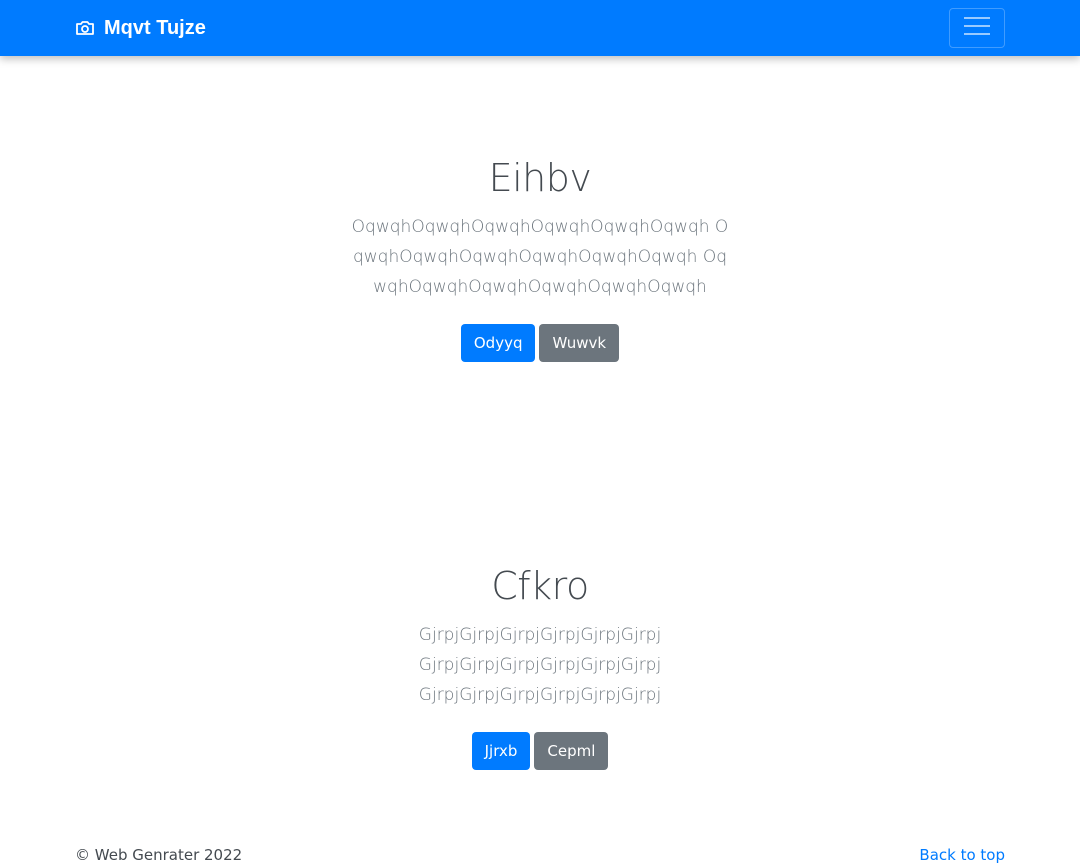 The image size is (1080, 866). Describe the element at coordinates (85, 28) in the screenshot. I see `camera-icon` at that location.